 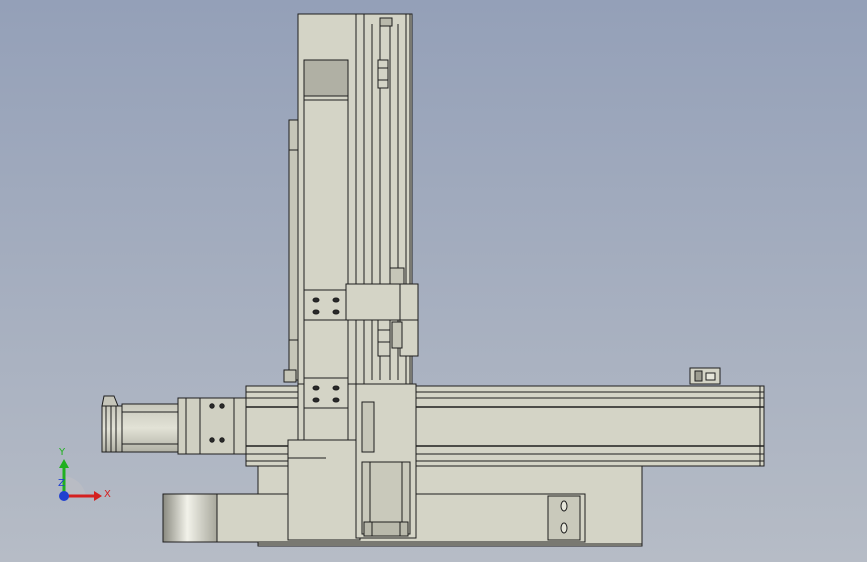 I want to click on servo-motor, so click(x=174, y=425).